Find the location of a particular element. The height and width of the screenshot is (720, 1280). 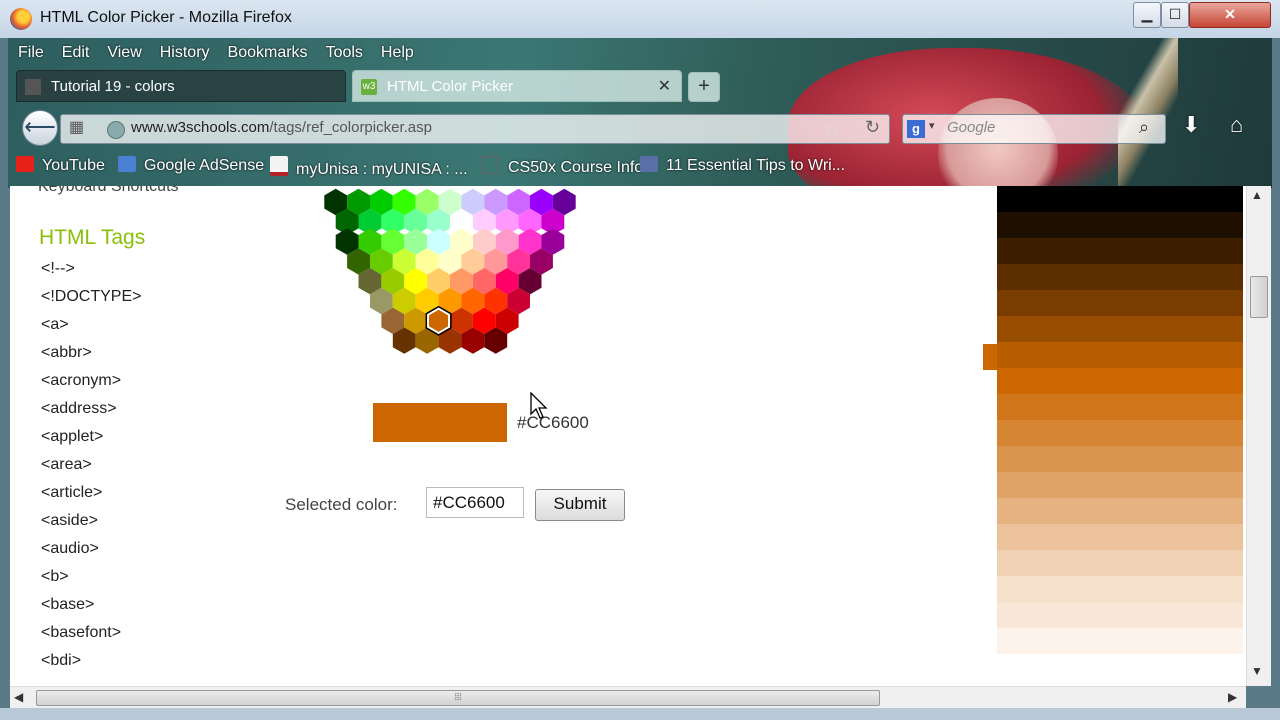

tab-html-color-picker: w3 HTML Color Picker ✕ is located at coordinates (517, 86).